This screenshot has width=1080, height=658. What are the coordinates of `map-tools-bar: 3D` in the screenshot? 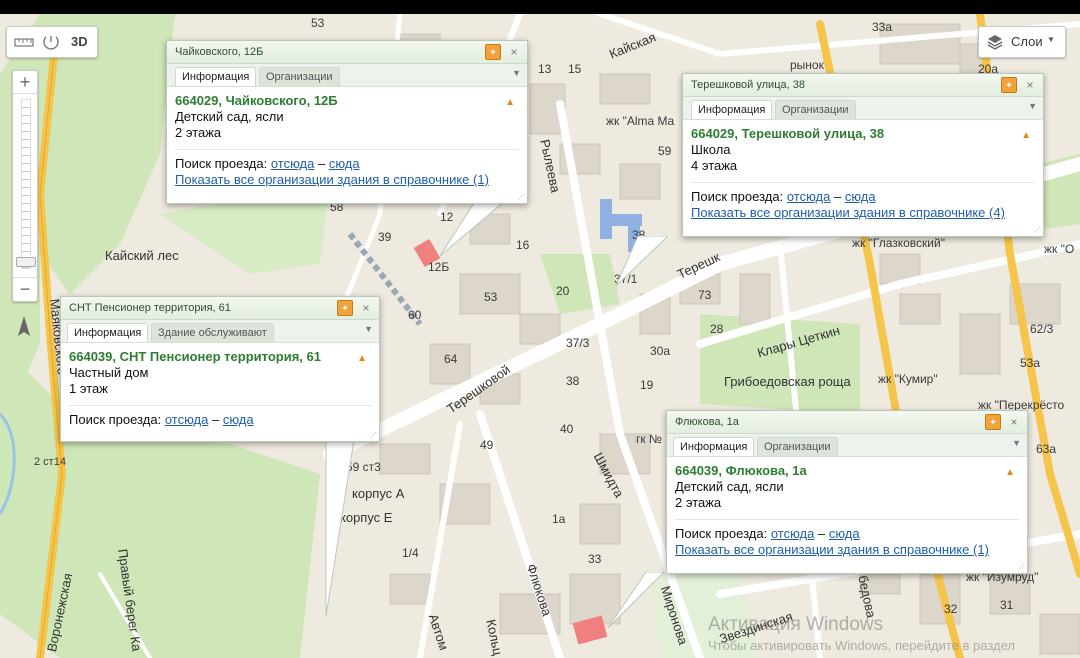 It's located at (52, 42).